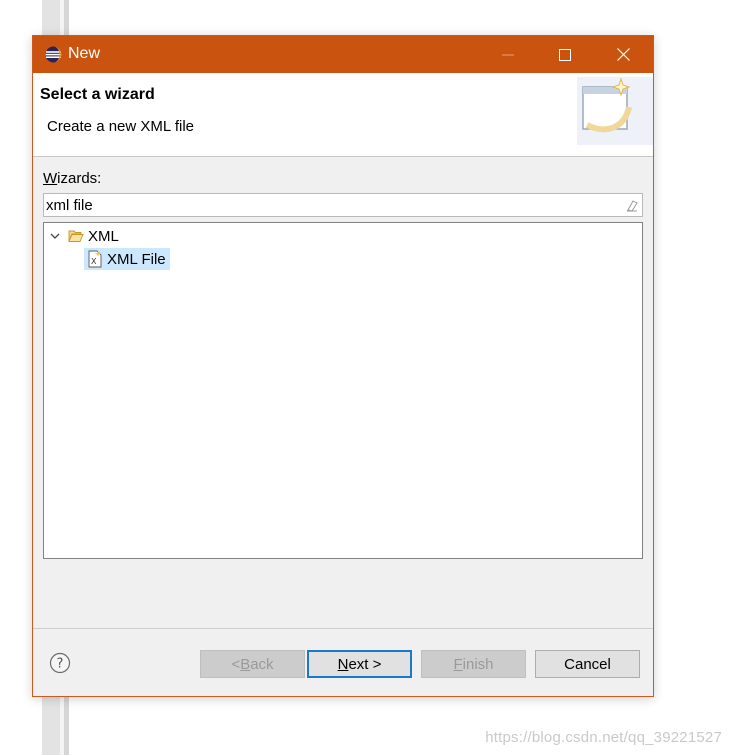  Describe the element at coordinates (103, 236) in the screenshot. I see `tree-item-label: XML` at that location.